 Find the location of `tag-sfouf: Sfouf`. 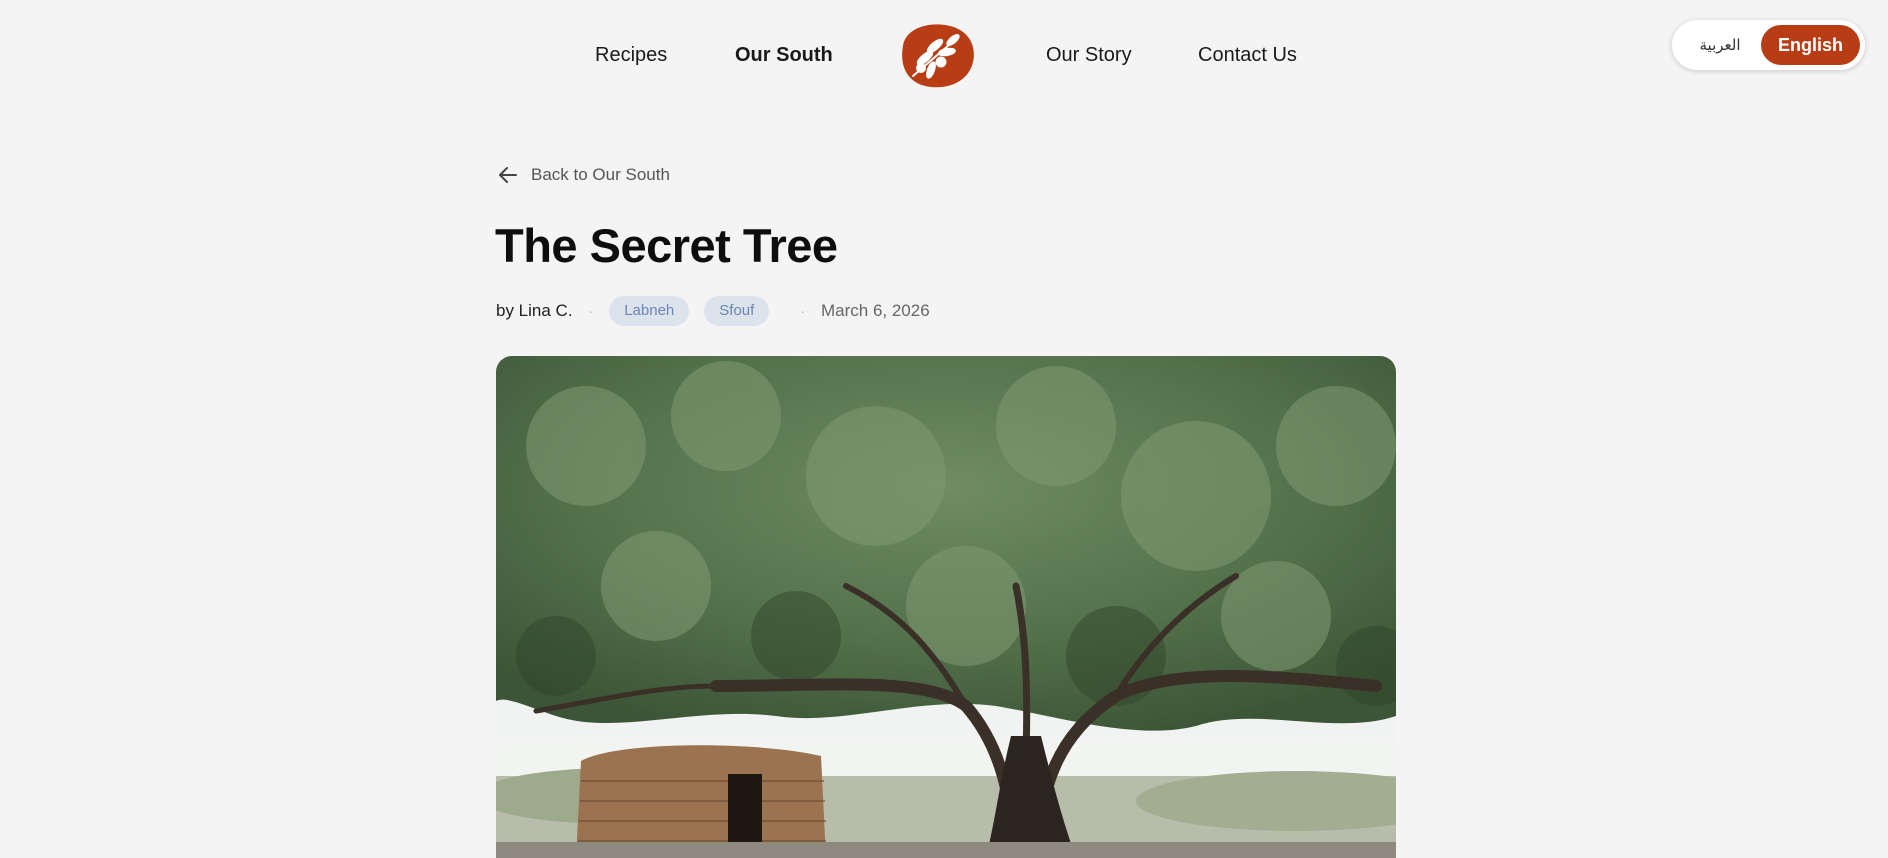

tag-sfouf: Sfouf is located at coordinates (737, 311).